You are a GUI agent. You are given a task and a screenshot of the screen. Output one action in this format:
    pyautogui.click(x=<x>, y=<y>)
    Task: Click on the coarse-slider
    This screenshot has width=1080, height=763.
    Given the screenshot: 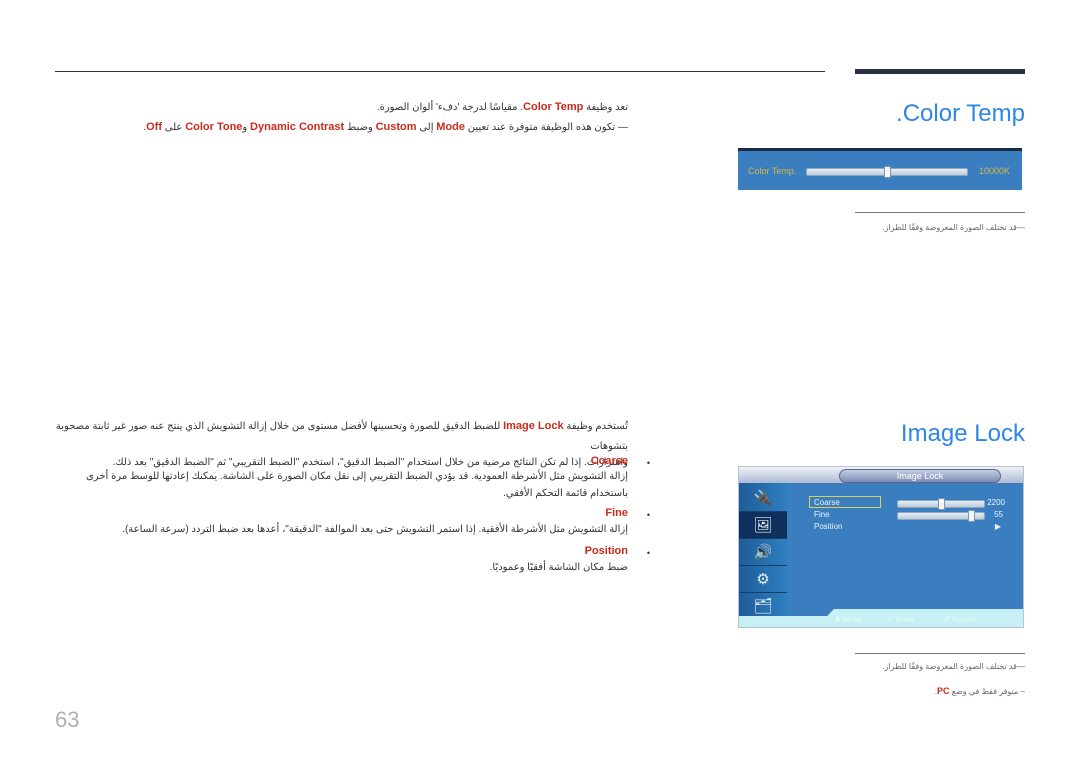 What is the action you would take?
    pyautogui.click(x=941, y=504)
    